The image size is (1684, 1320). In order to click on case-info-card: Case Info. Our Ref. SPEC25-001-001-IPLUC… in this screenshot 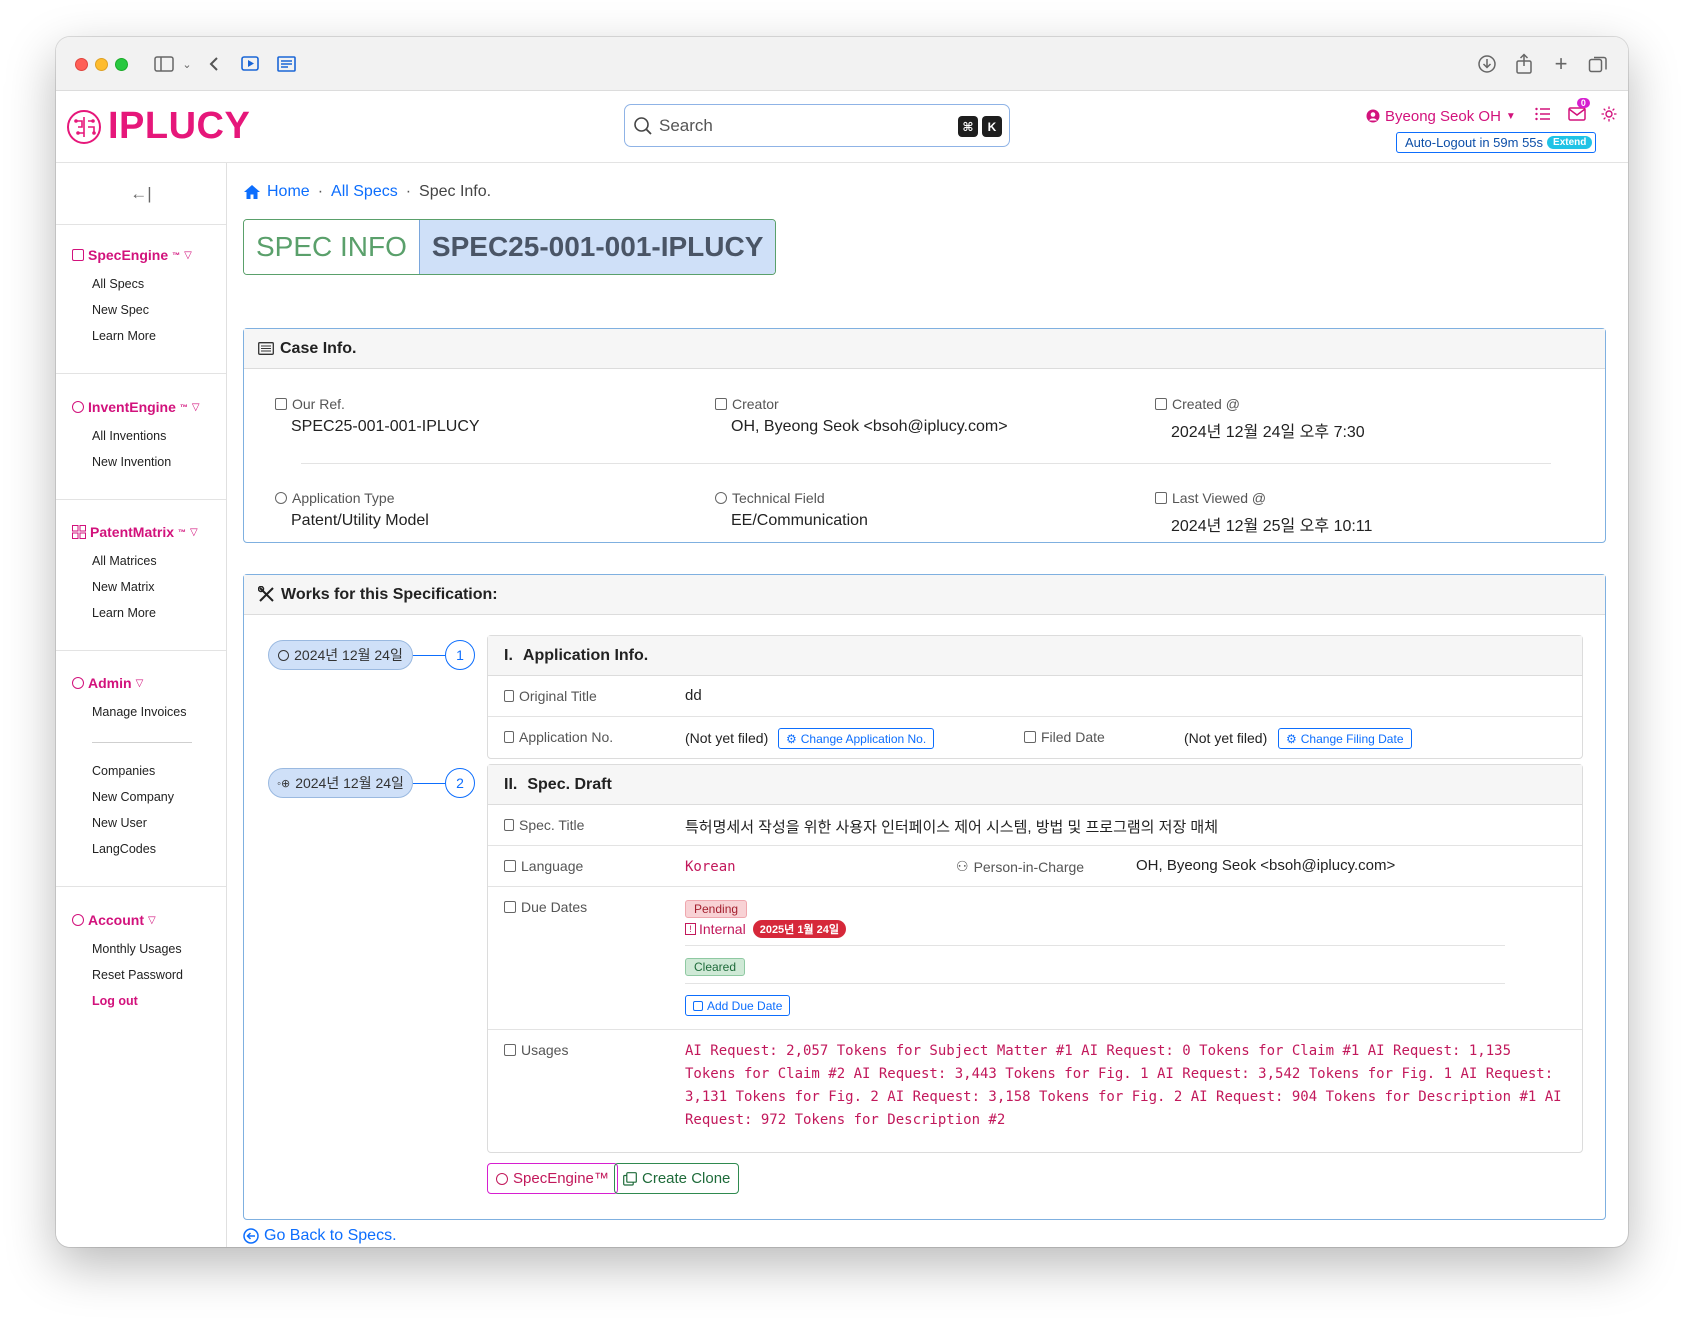, I will do `click(924, 435)`.